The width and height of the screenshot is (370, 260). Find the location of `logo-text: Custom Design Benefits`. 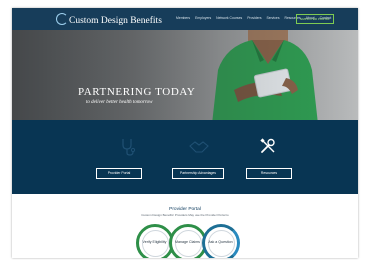

logo-text: Custom Design Benefits is located at coordinates (115, 21).